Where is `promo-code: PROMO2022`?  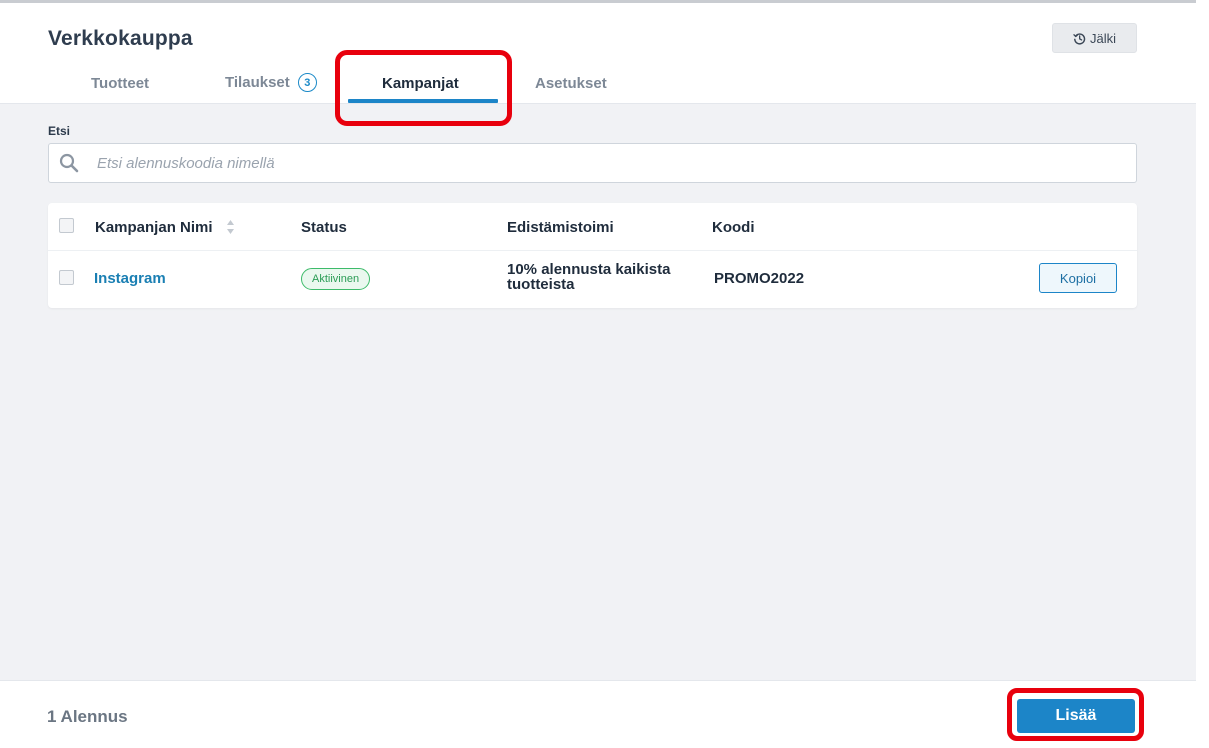 promo-code: PROMO2022 is located at coordinates (759, 278).